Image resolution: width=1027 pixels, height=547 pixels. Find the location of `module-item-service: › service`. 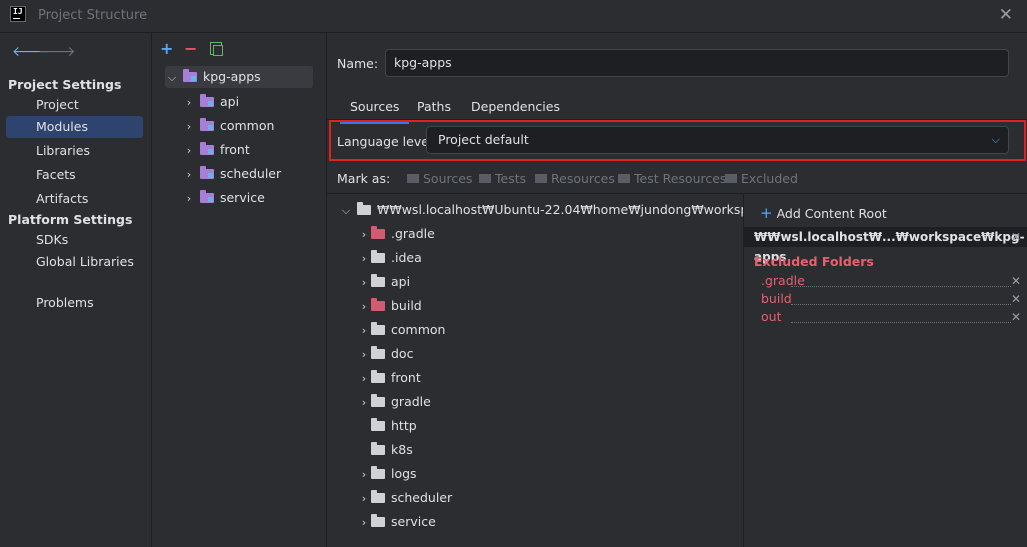

module-item-service: › service is located at coordinates (223, 198).